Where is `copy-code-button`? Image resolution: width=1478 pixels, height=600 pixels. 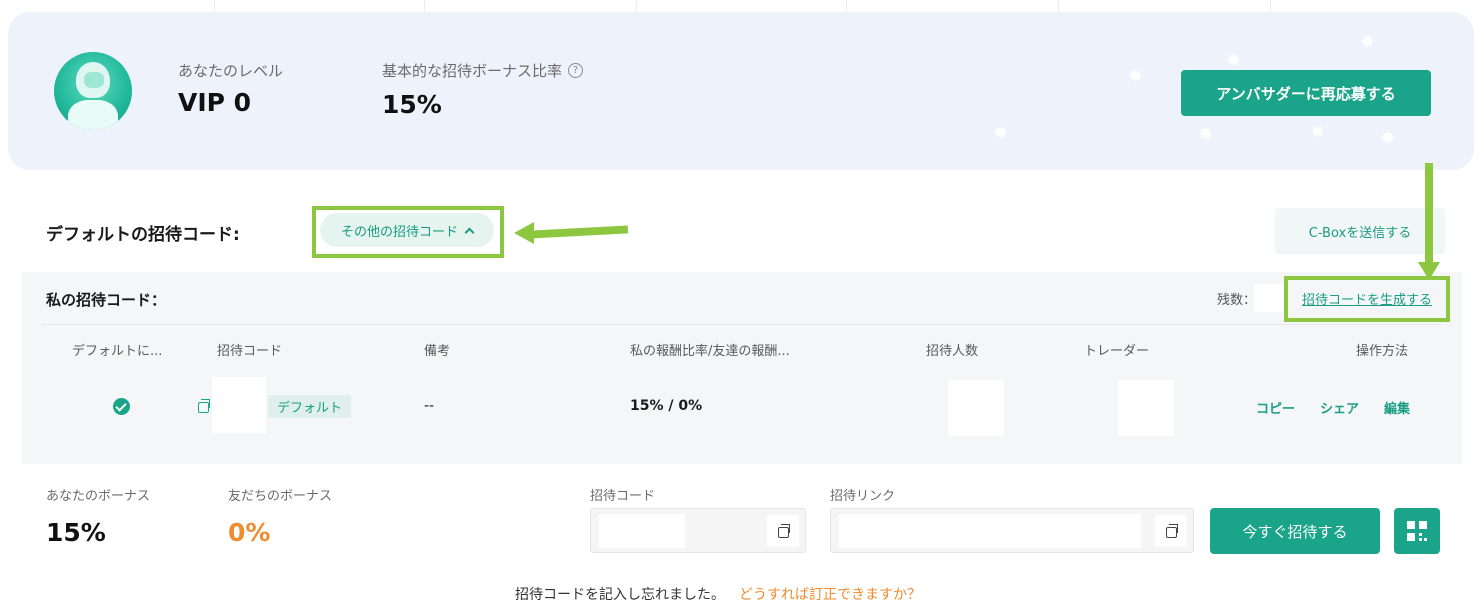
copy-code-button is located at coordinates (783, 531).